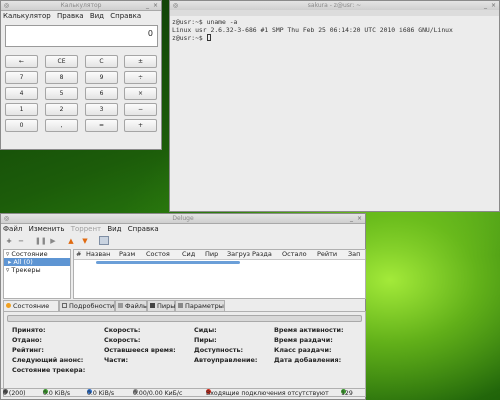 This screenshot has height=400, width=500. I want to click on sidebar-header-state: ▿ Состояние, so click(37, 254).